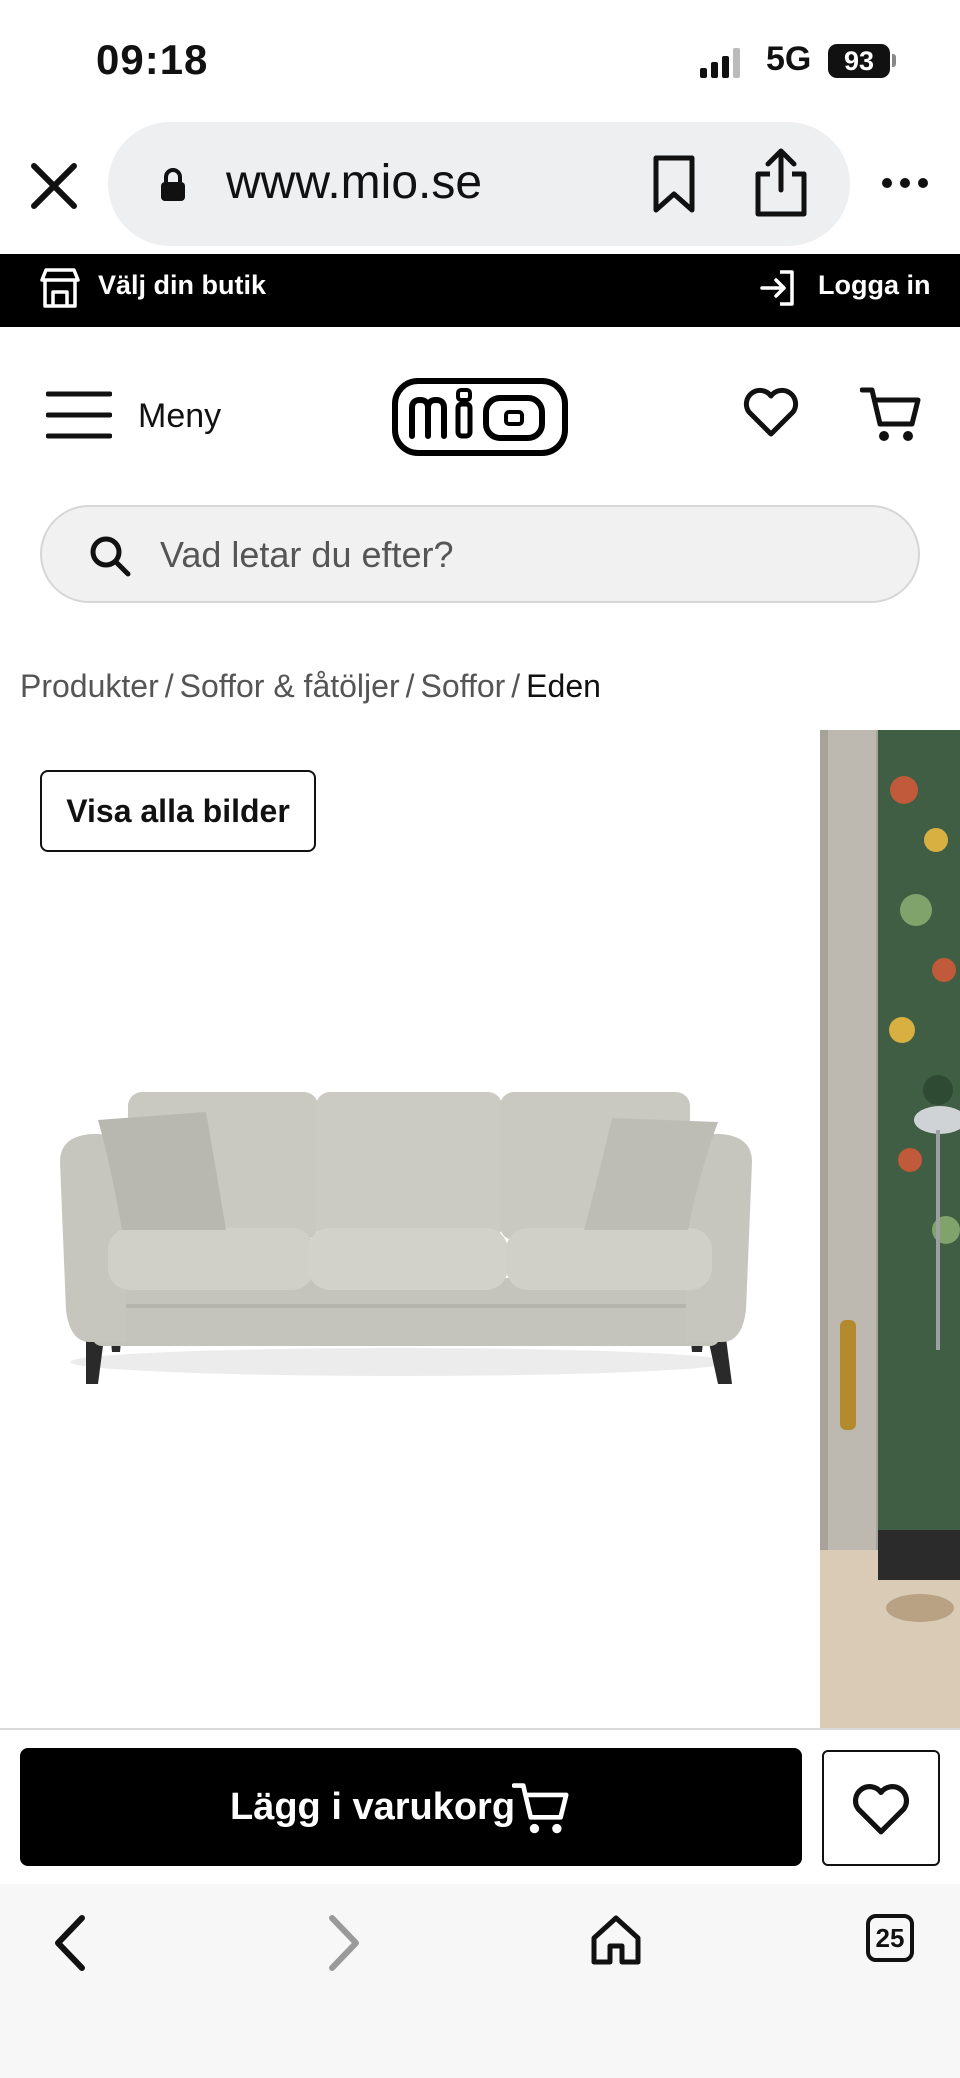 Image resolution: width=960 pixels, height=2078 pixels. What do you see at coordinates (874, 285) in the screenshot?
I see `login-link: Logga in` at bounding box center [874, 285].